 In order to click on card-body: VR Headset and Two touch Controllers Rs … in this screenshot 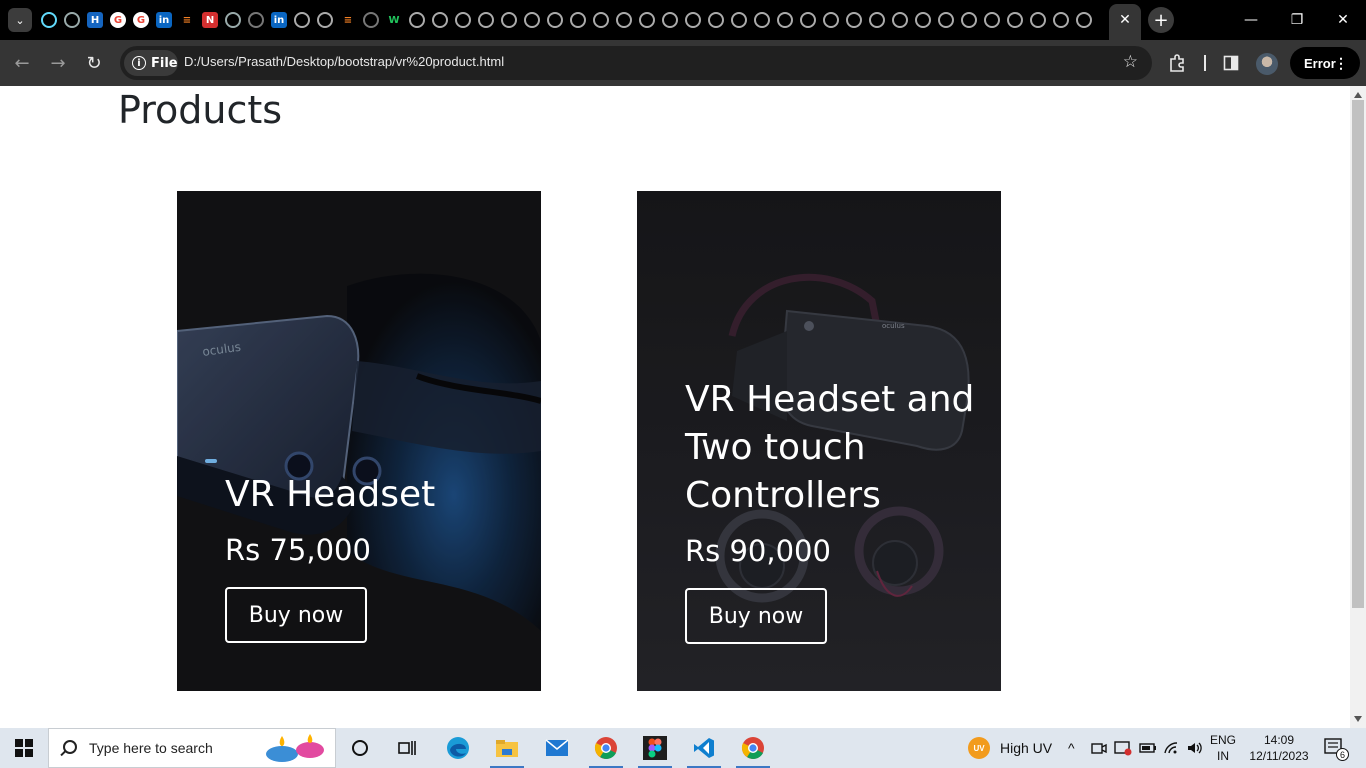, I will do `click(833, 510)`.